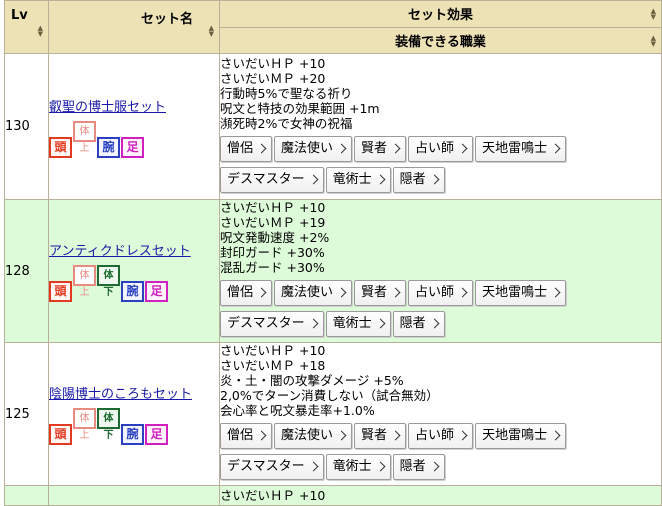 The height and width of the screenshot is (506, 662). Describe the element at coordinates (273, 222) in the screenshot. I see `effect-line: さいだいＭＰ +19` at that location.